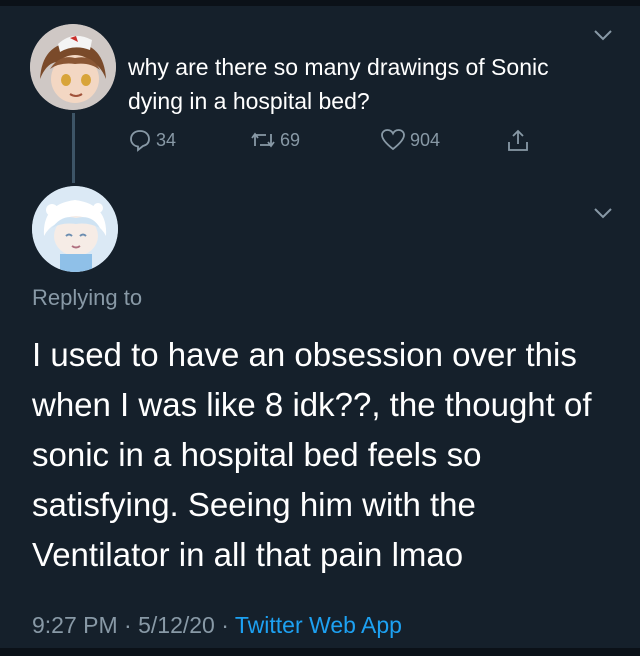  I want to click on tweet-metadata: 9:27 PM · 5/12/20 · Twitter Web App, so click(217, 625).